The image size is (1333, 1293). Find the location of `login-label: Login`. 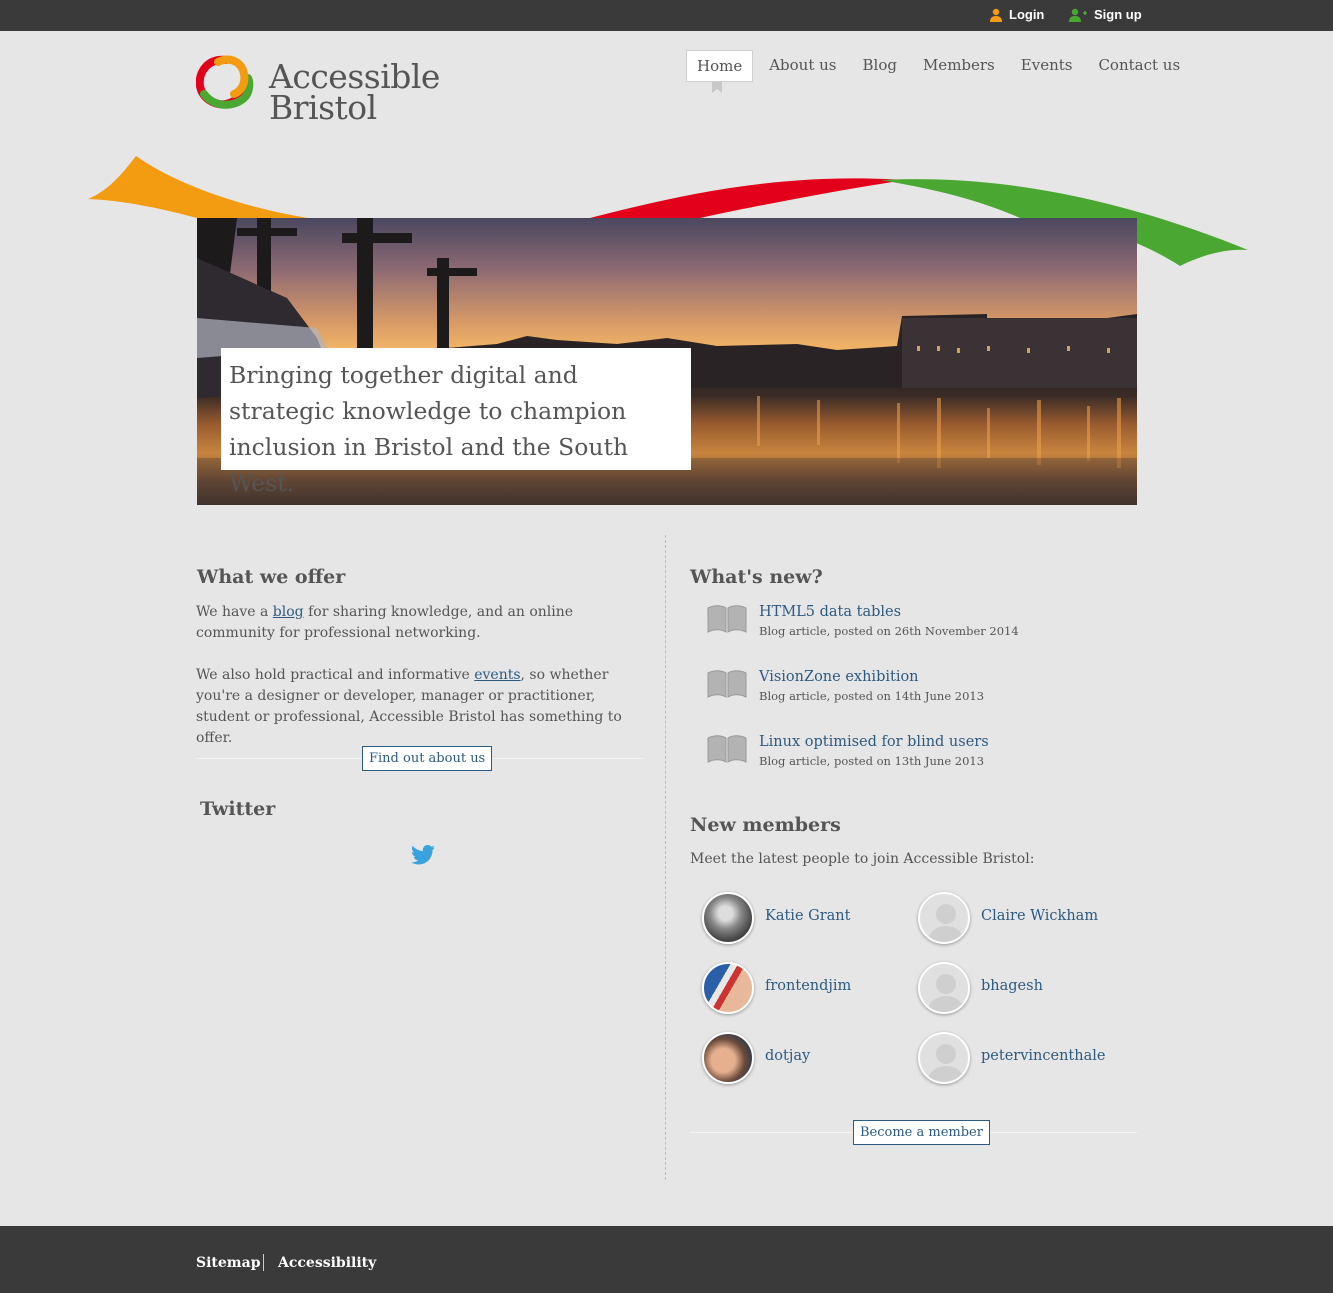

login-label: Login is located at coordinates (1027, 14).